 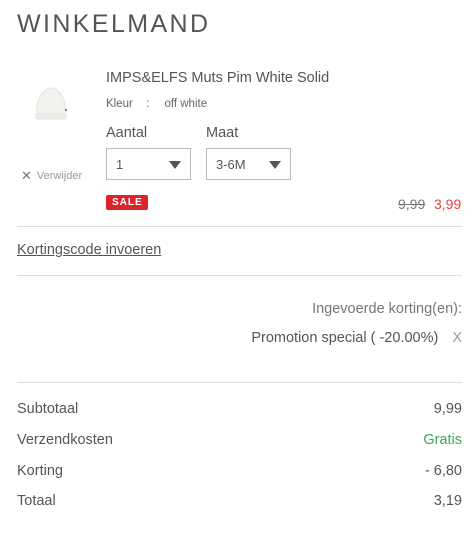 I want to click on applied-promo: Promotion special ( -20.00%) X, so click(x=356, y=338).